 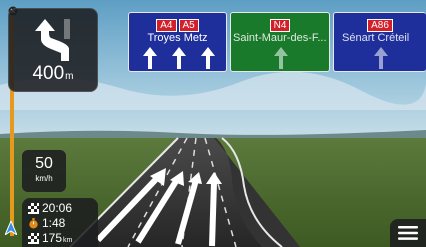 What do you see at coordinates (177, 38) in the screenshot?
I see `signpost-destinations: Troyes Metz` at bounding box center [177, 38].